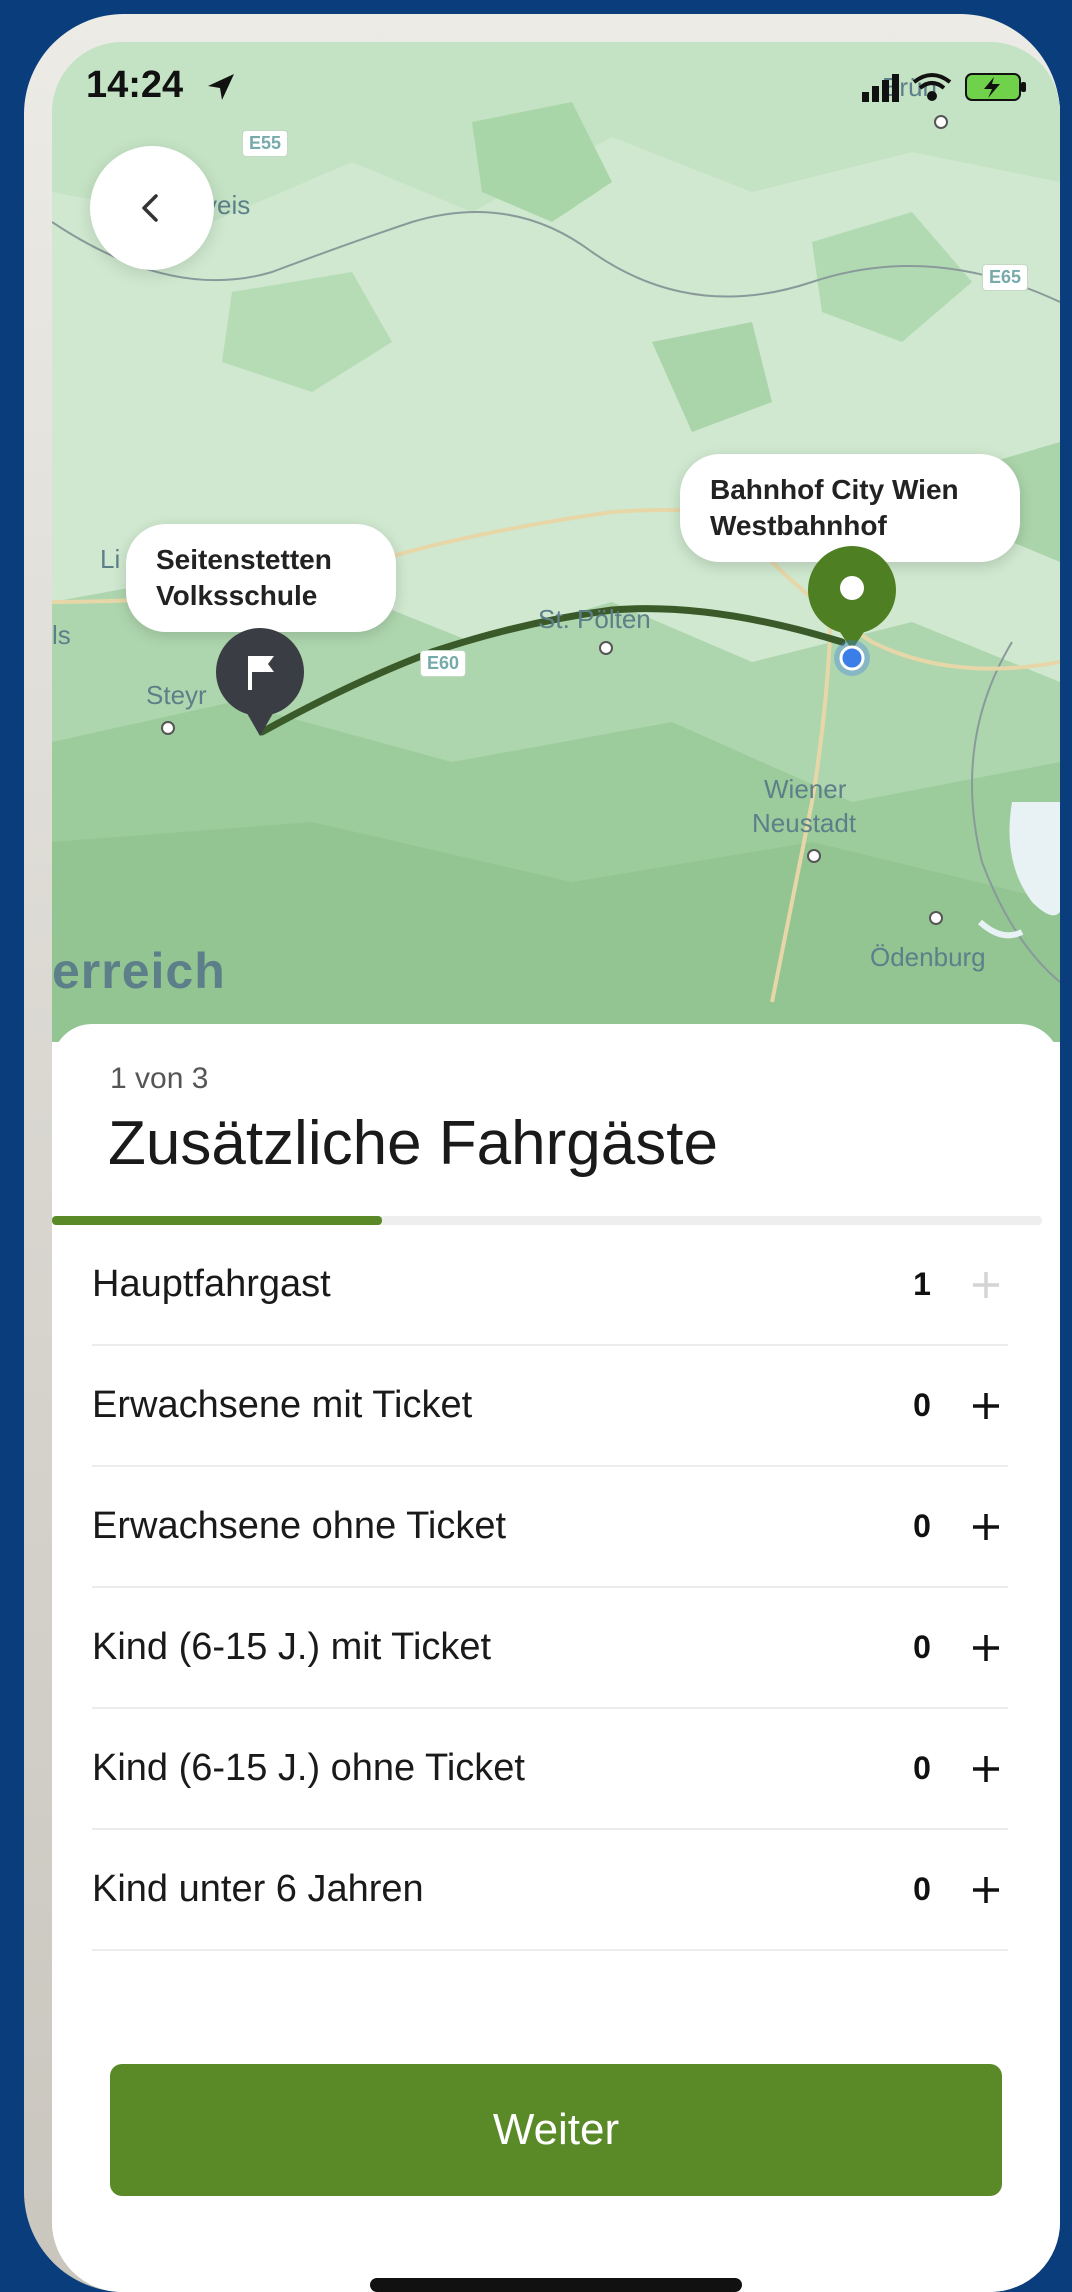 The height and width of the screenshot is (2292, 1072). What do you see at coordinates (550, 1890) in the screenshot?
I see `passenger-row-child-under-6: Kind unter 6 Jahren 0` at bounding box center [550, 1890].